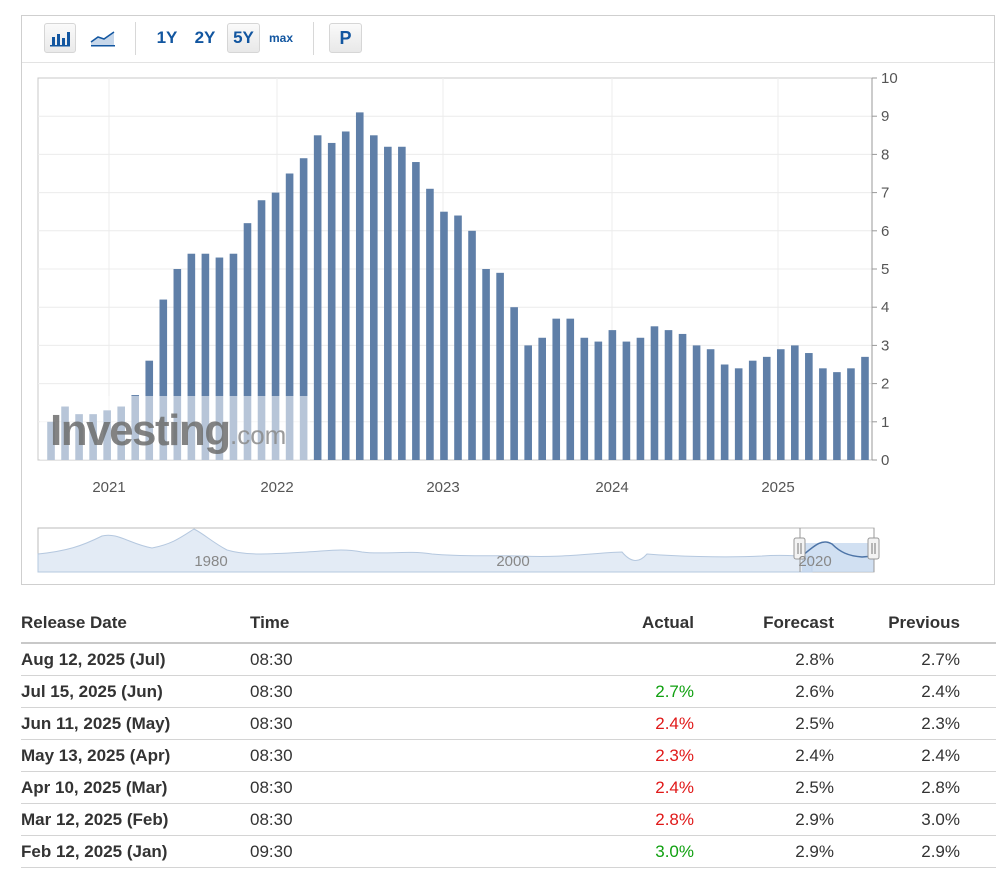 This screenshot has width=996, height=877. I want to click on watermark-text: Investing, so click(140, 430).